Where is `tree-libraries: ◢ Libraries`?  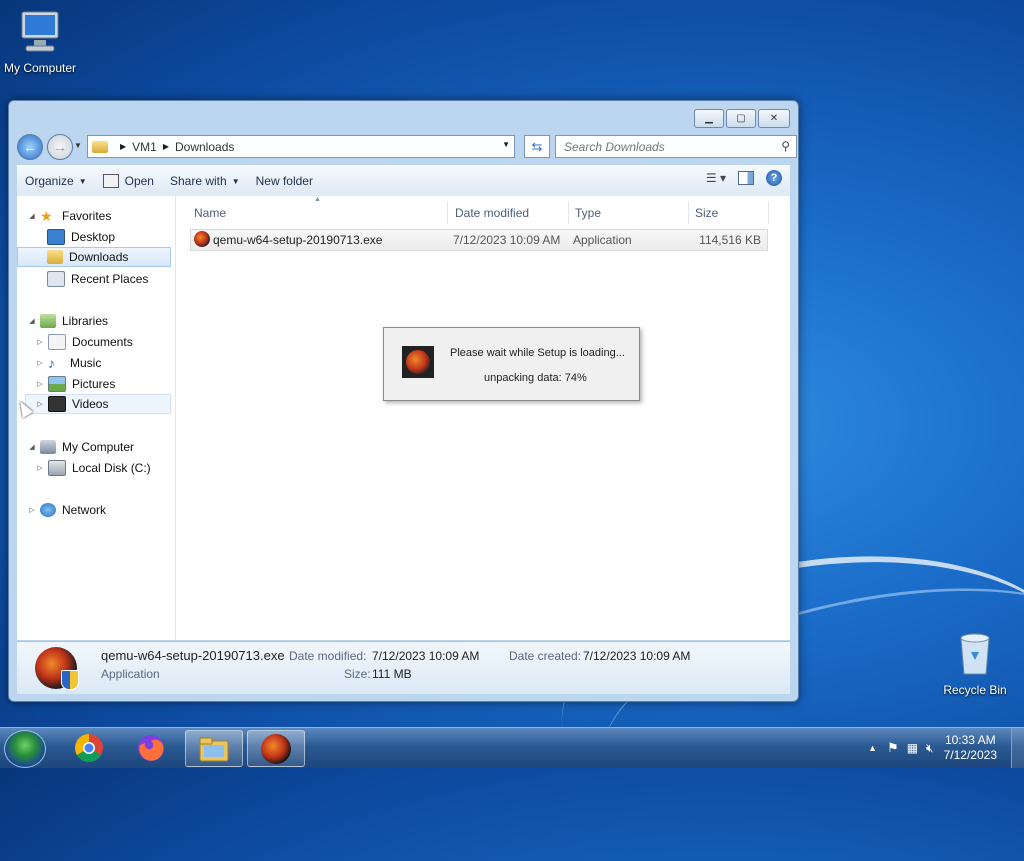 tree-libraries: ◢ Libraries is located at coordinates (67, 321).